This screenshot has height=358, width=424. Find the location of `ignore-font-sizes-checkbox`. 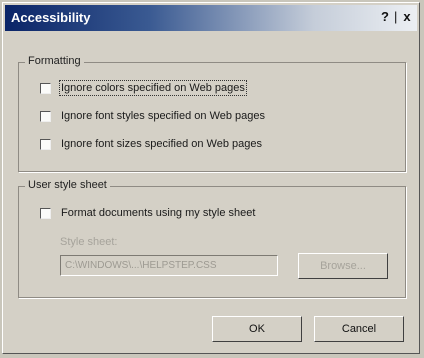

ignore-font-sizes-checkbox is located at coordinates (45, 144).